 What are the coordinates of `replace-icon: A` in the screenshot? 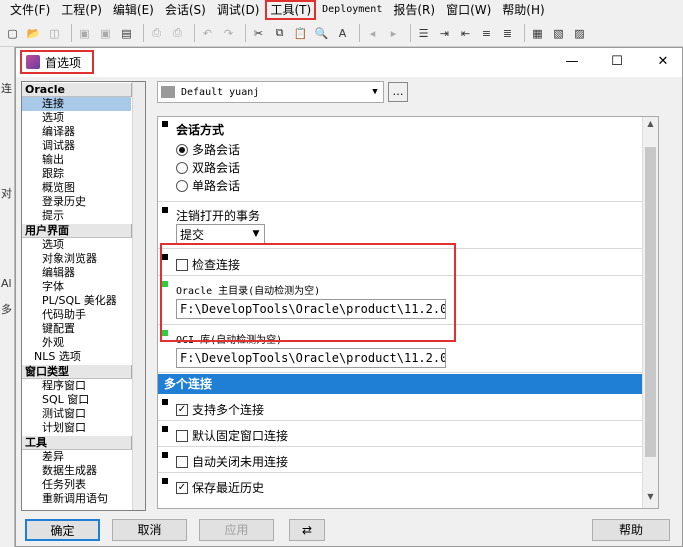 It's located at (342, 33).